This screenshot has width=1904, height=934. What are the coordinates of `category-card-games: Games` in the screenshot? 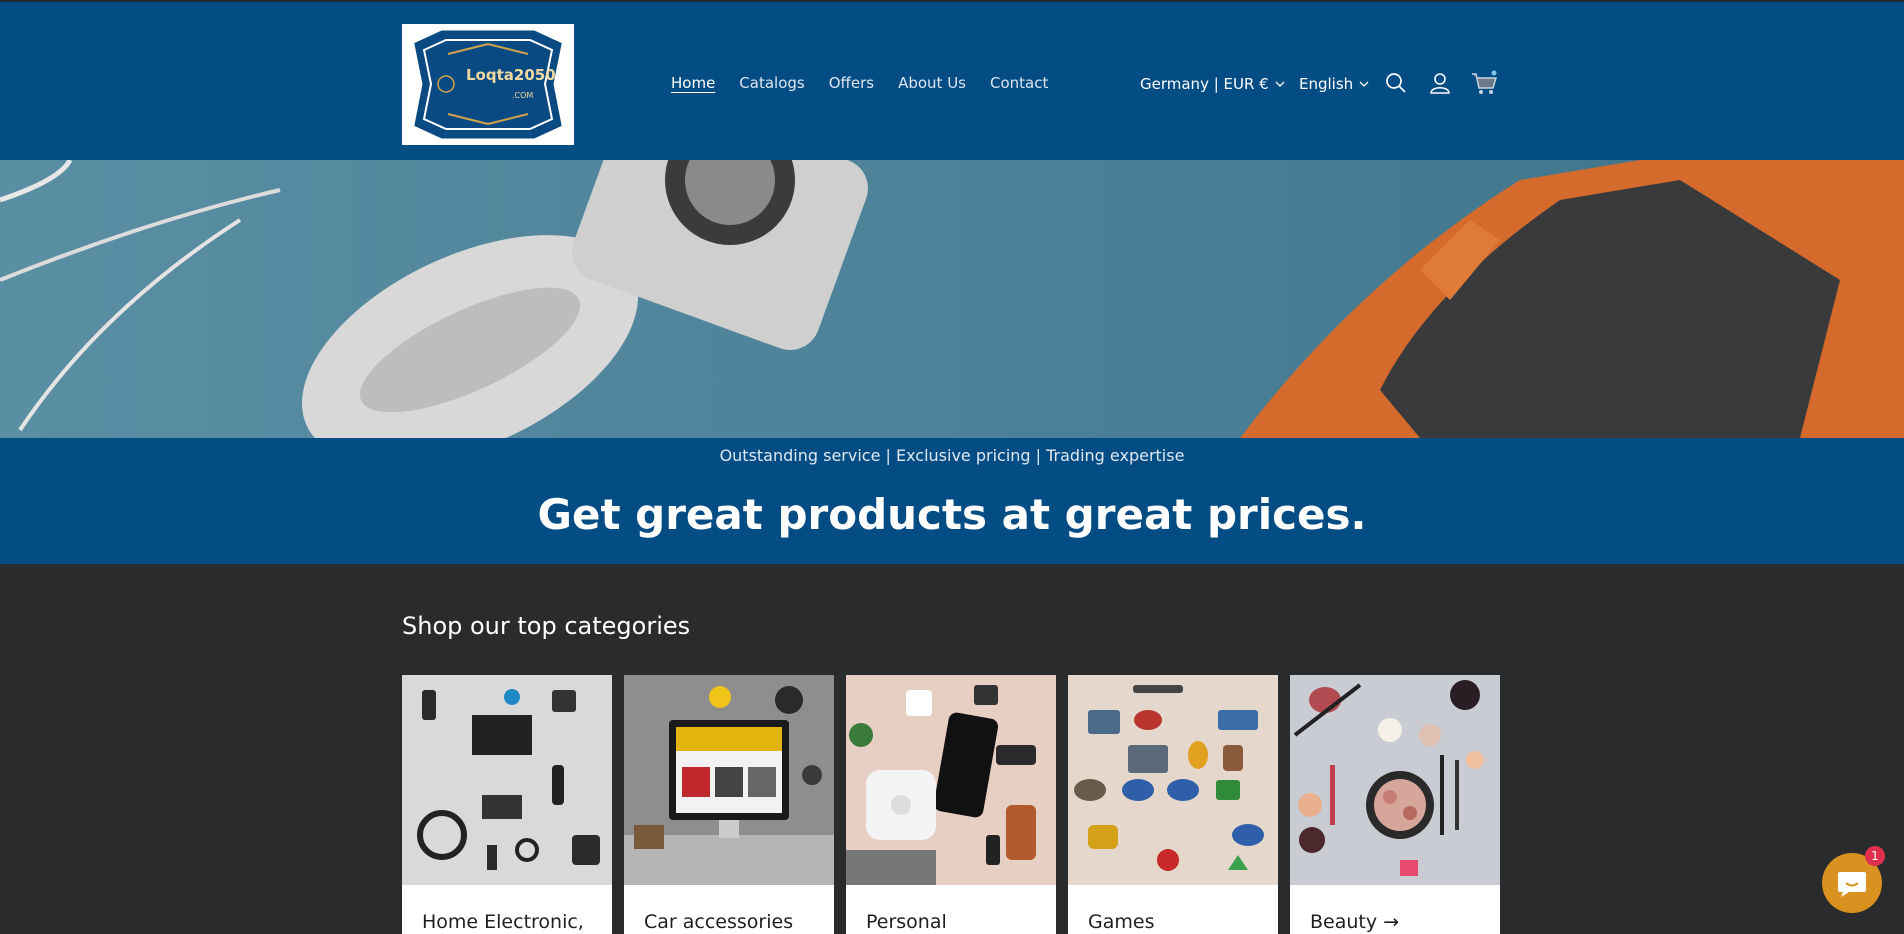 It's located at (1173, 804).